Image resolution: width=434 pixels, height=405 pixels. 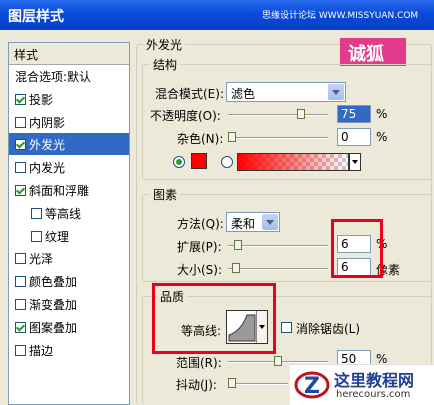 I want to click on sidebar-item-label: 渐变叠加, so click(x=53, y=305).